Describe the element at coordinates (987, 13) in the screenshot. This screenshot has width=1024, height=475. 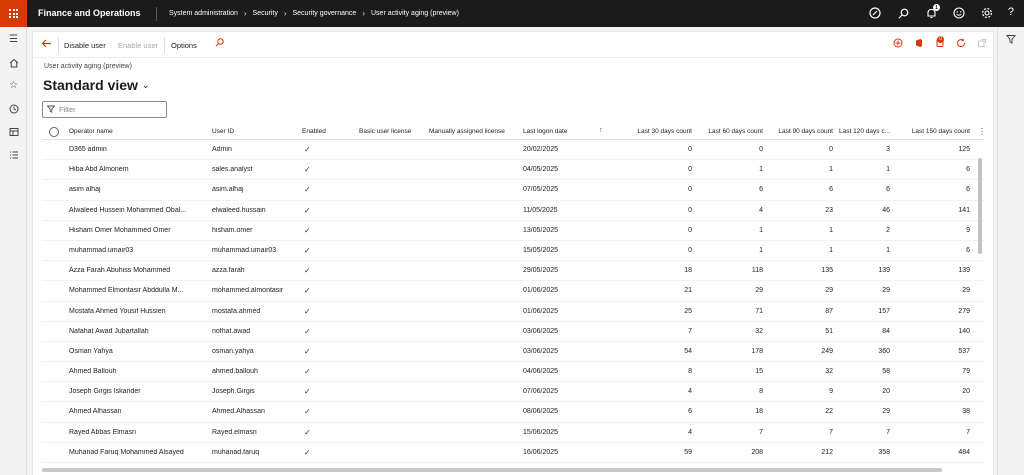
I see `settings-gear-icon` at that location.